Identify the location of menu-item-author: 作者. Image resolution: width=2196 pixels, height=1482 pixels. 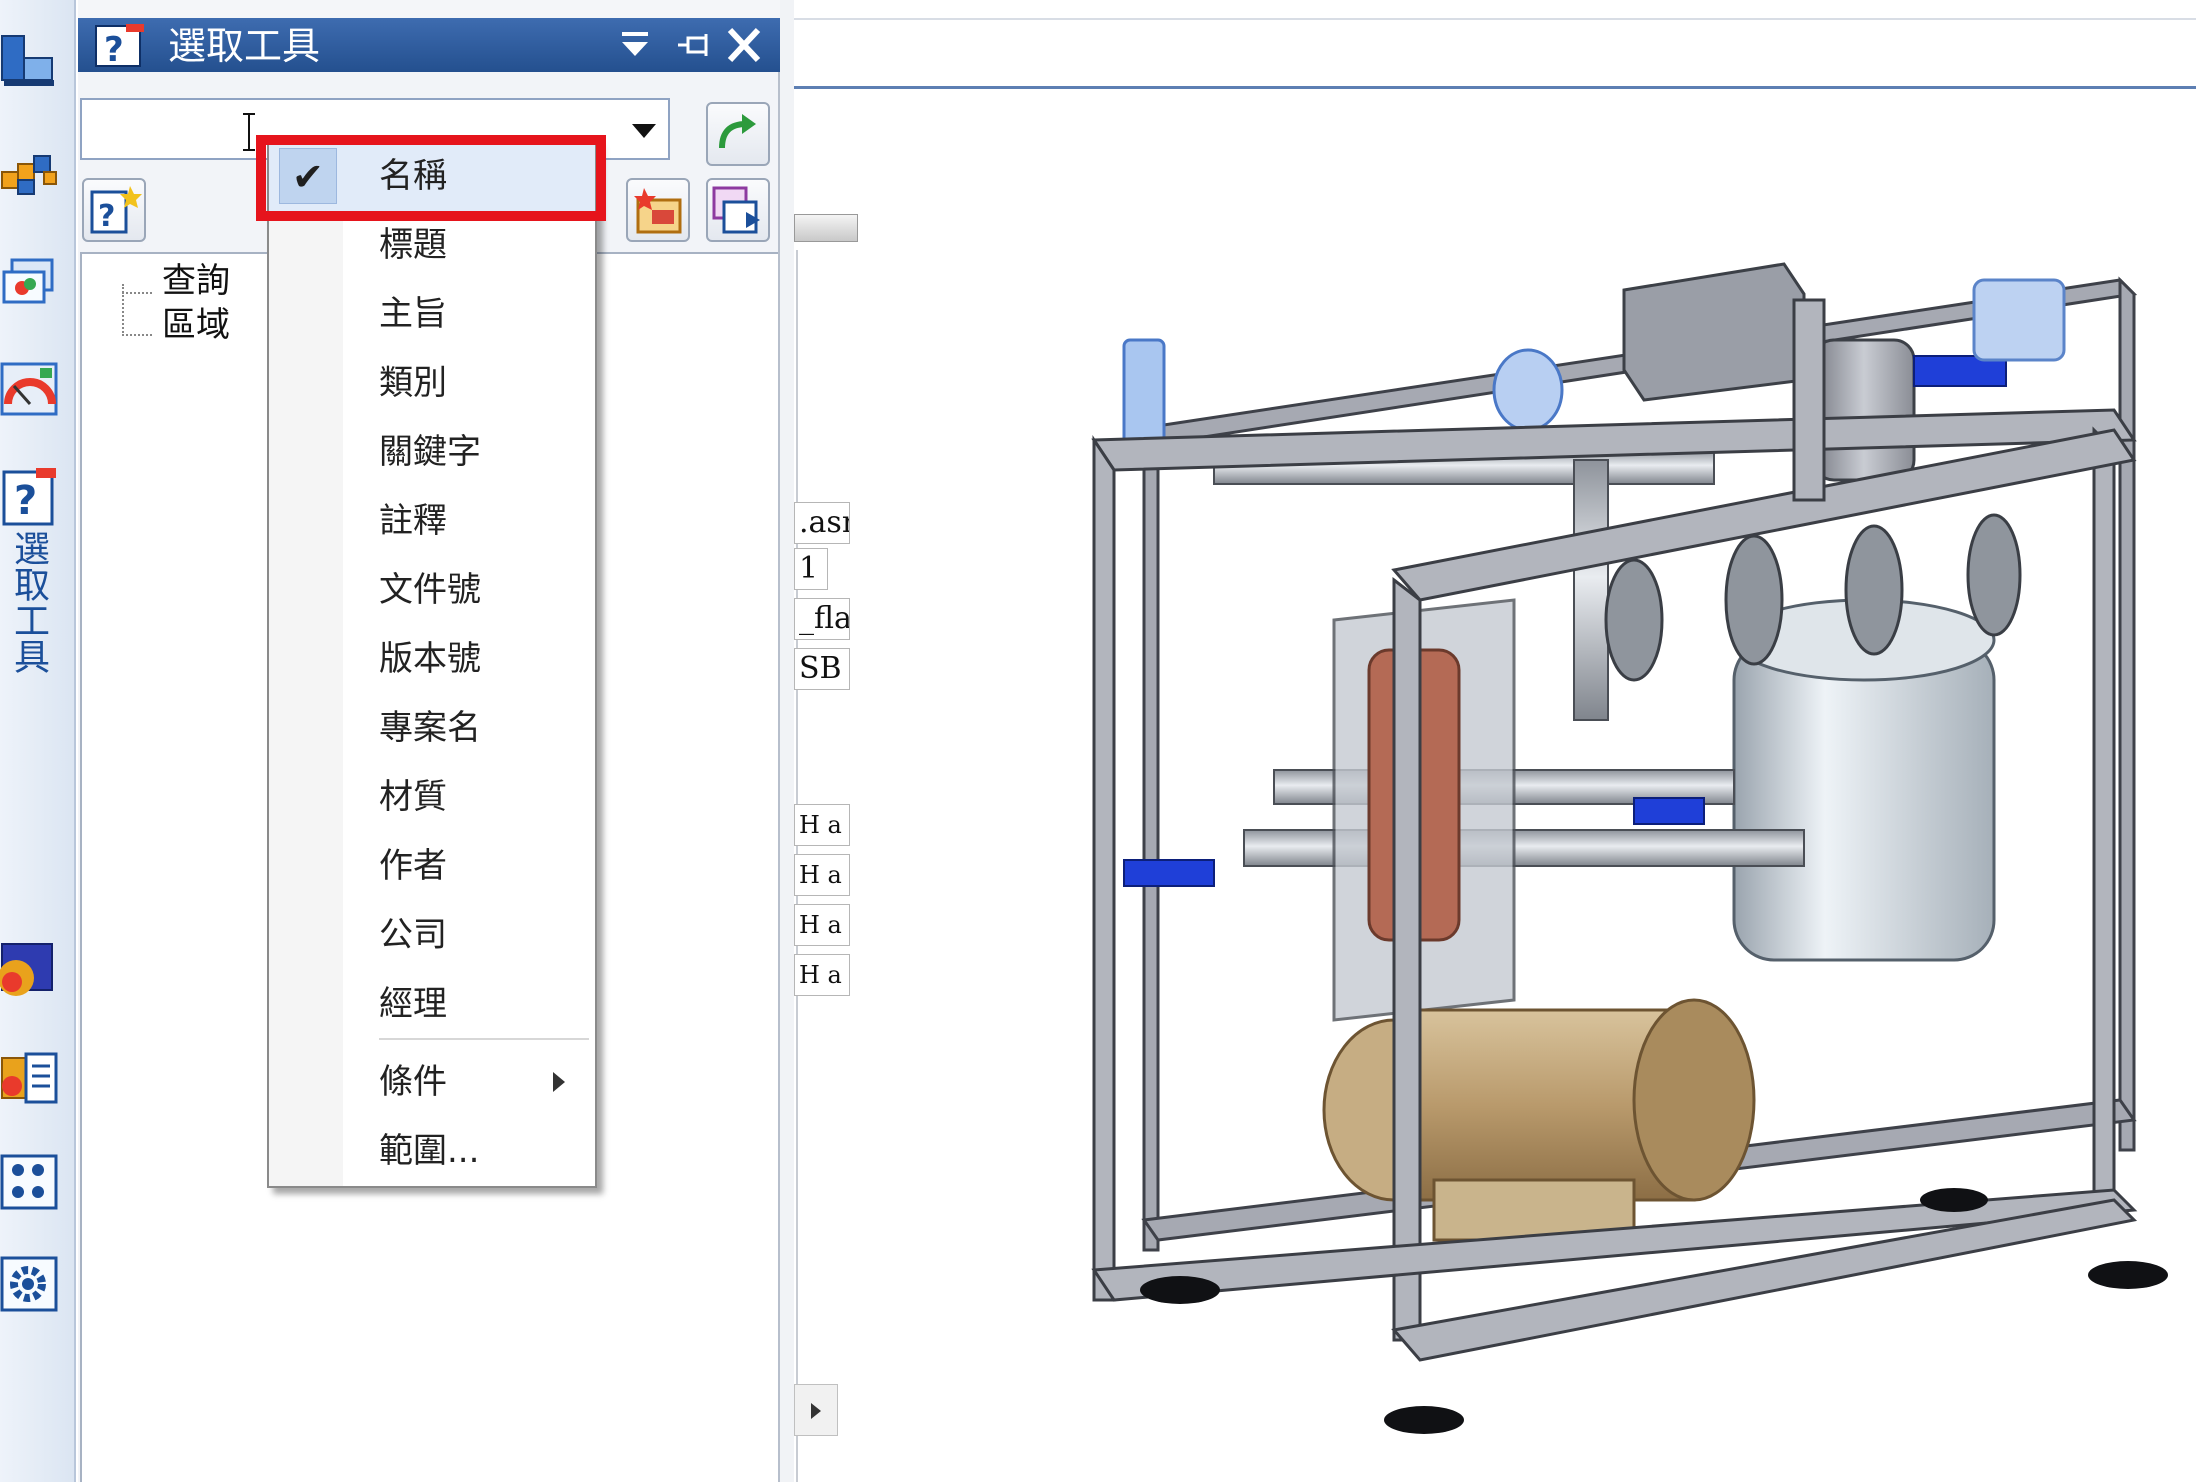
(432, 866).